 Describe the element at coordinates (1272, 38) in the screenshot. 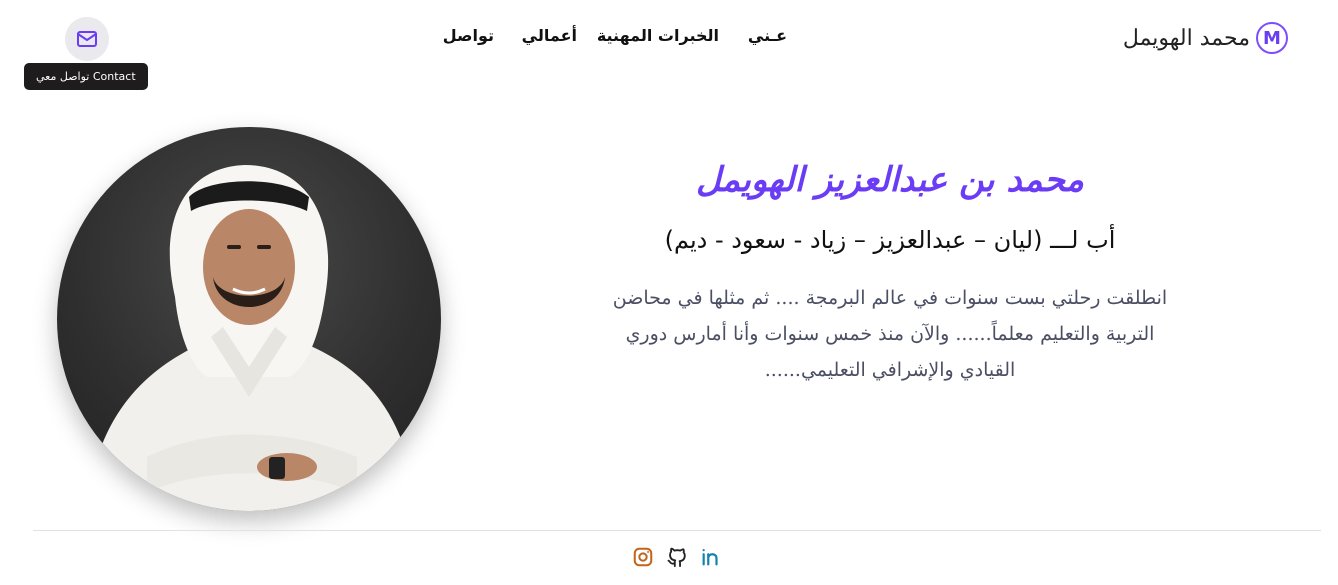

I see `logo-badge: M` at that location.